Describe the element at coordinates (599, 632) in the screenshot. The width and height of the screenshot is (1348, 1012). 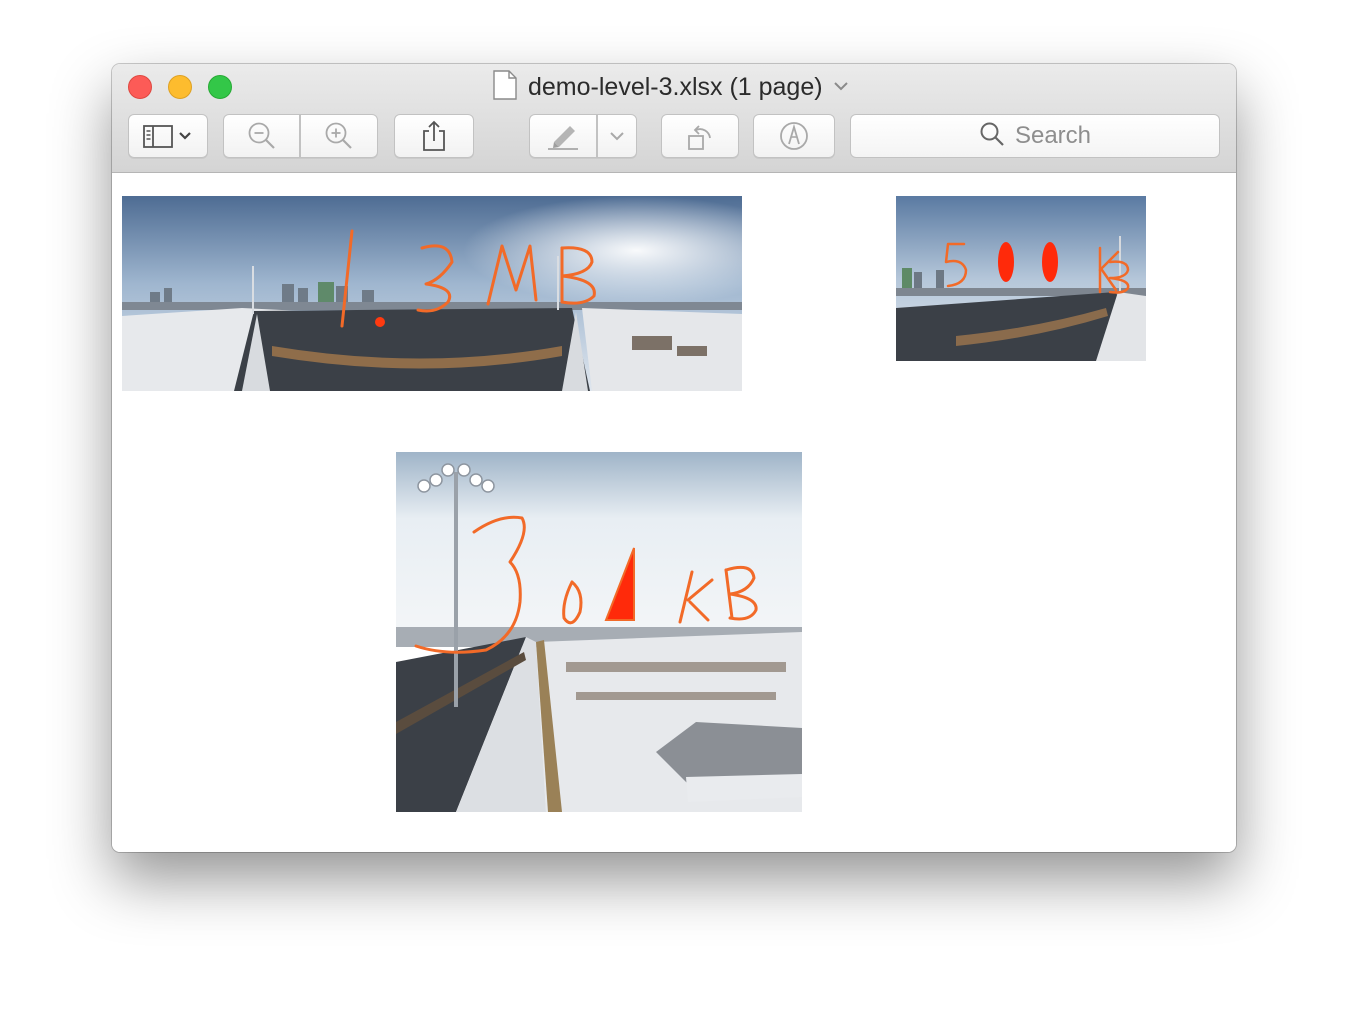
I see `square-photo-image` at that location.